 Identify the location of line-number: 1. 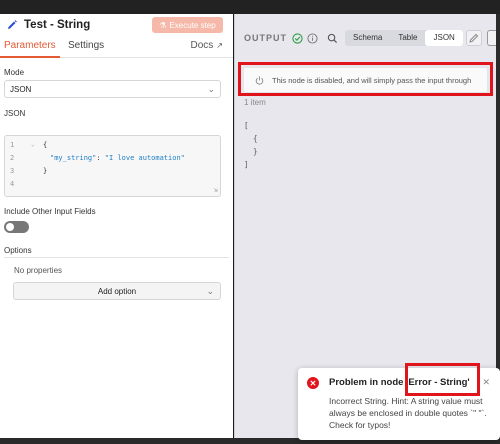
(12, 145).